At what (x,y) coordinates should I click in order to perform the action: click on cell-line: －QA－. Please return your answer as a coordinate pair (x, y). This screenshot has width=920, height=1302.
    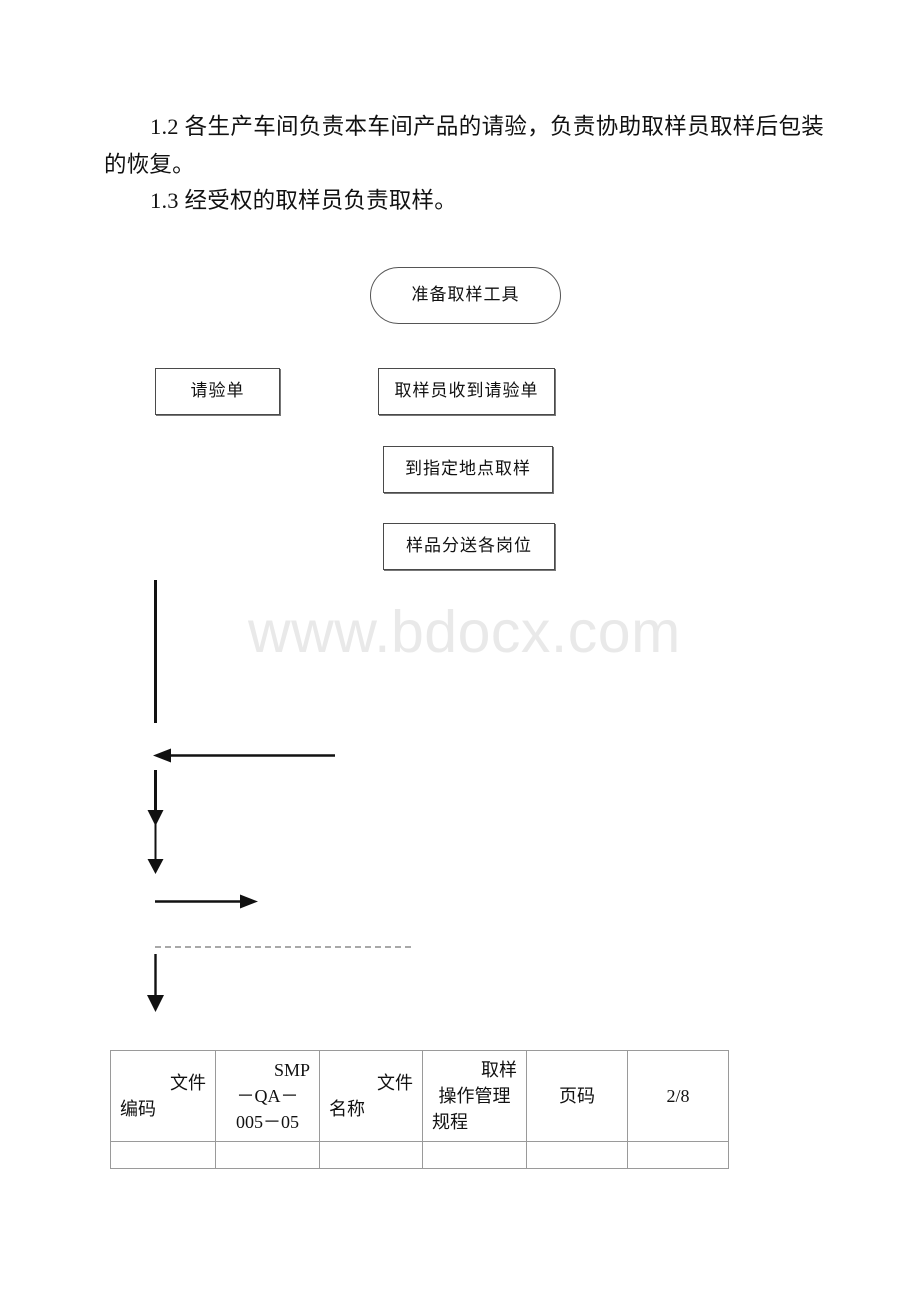
    Looking at the image, I should click on (267, 1096).